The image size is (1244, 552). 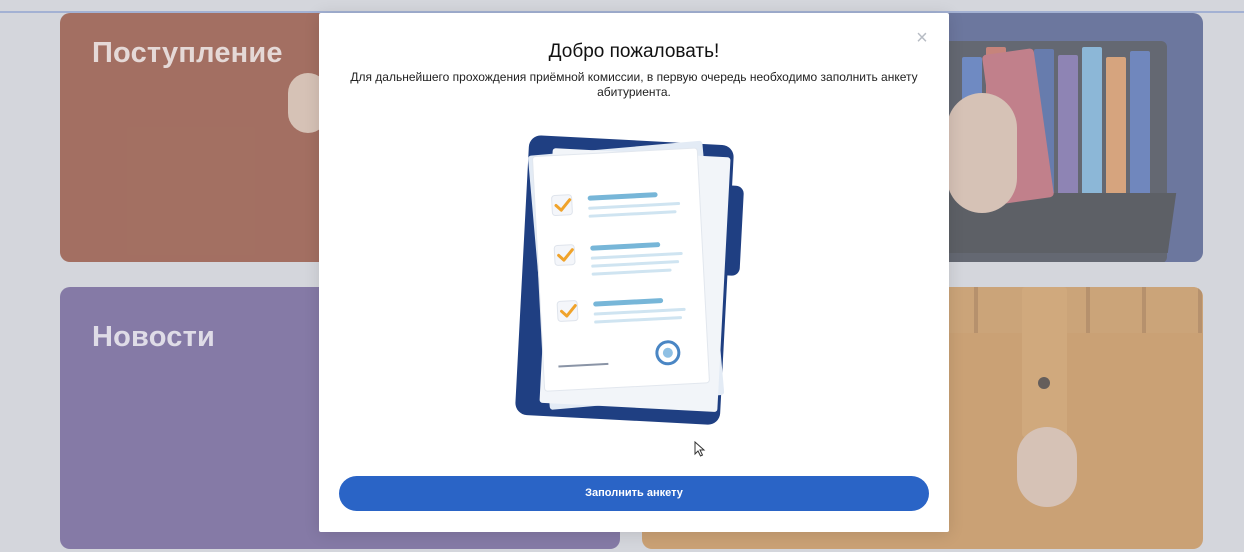 I want to click on fill-questionnaire-button: Заполнить анкету, so click(x=634, y=493).